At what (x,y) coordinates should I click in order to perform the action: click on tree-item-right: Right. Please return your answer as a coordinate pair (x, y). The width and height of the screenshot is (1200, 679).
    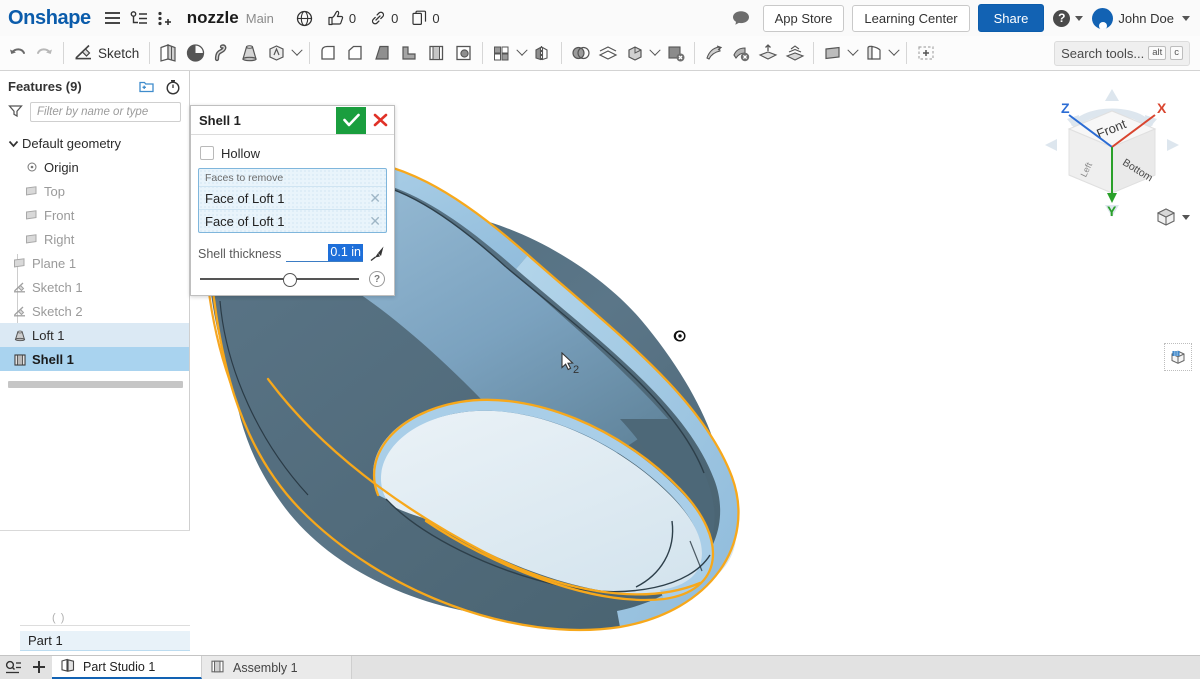
    Looking at the image, I should click on (94, 239).